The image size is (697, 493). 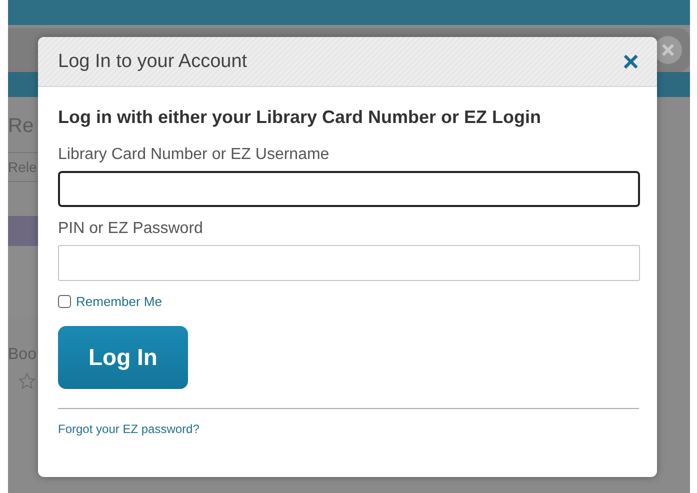 I want to click on input-field, so click(x=349, y=189).